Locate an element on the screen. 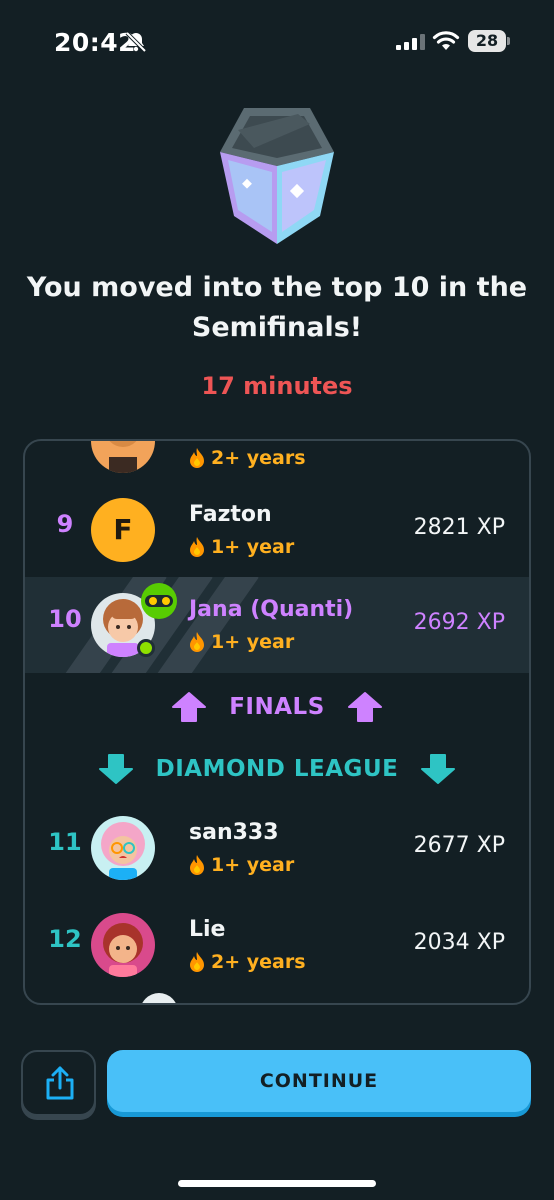  leaderboard-row: 9 F Fazton 1+ year 2821 XP is located at coordinates (277, 530).